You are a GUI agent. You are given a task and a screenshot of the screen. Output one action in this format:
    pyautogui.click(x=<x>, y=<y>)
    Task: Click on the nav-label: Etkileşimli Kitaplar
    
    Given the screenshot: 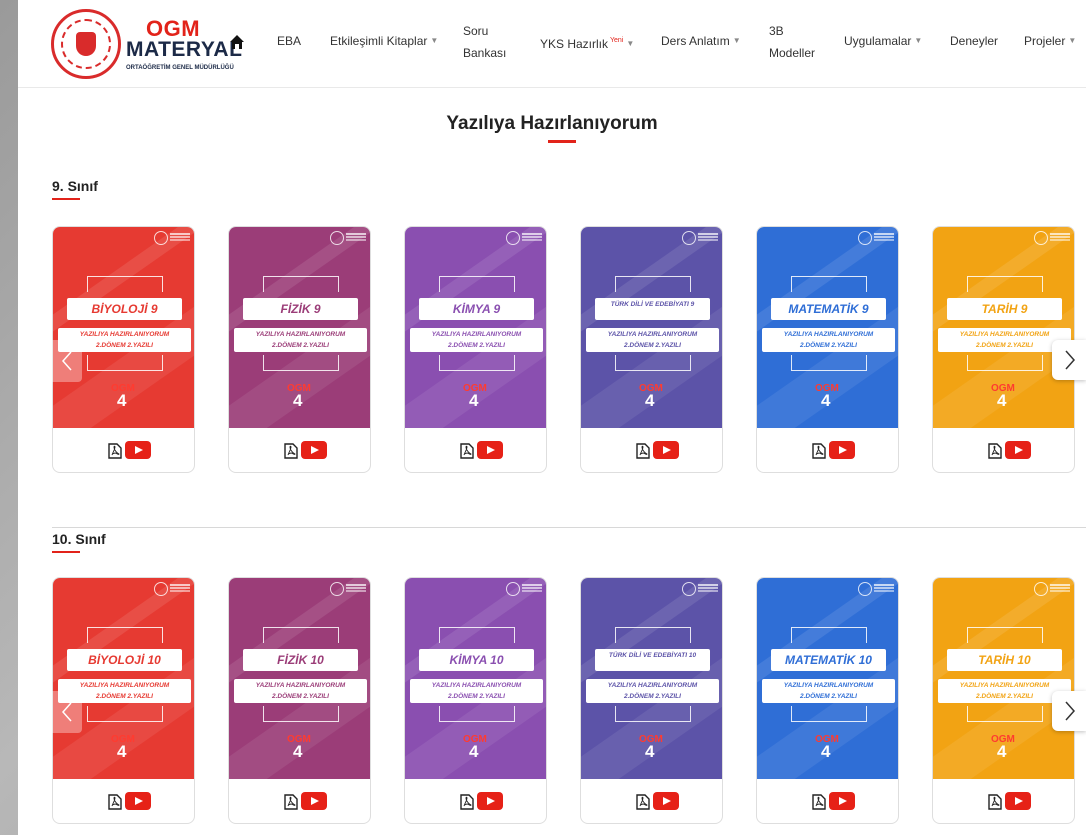 What is the action you would take?
    pyautogui.click(x=379, y=41)
    